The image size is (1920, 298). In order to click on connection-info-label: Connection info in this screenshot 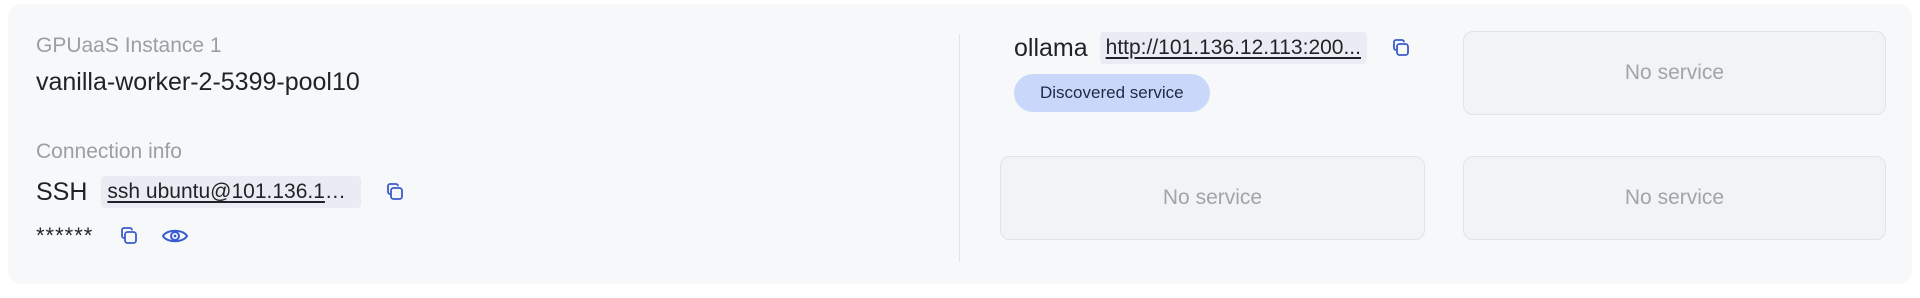, I will do `click(109, 151)`.